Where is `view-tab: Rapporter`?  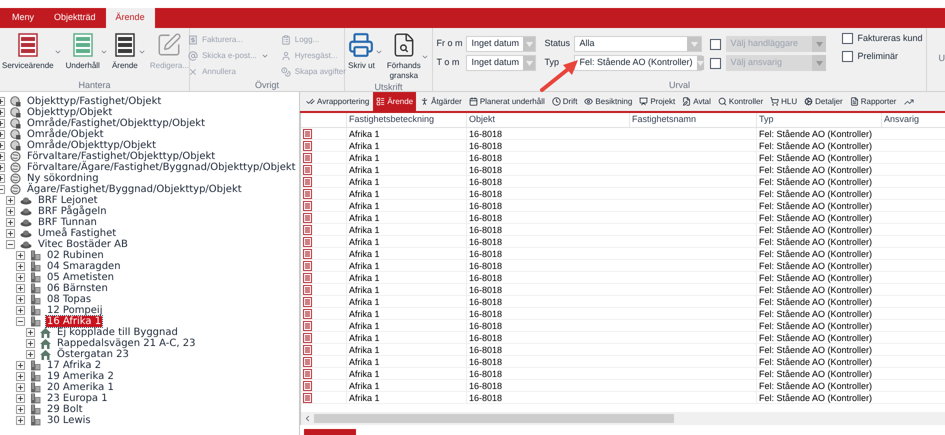 view-tab: Rapporter is located at coordinates (873, 101).